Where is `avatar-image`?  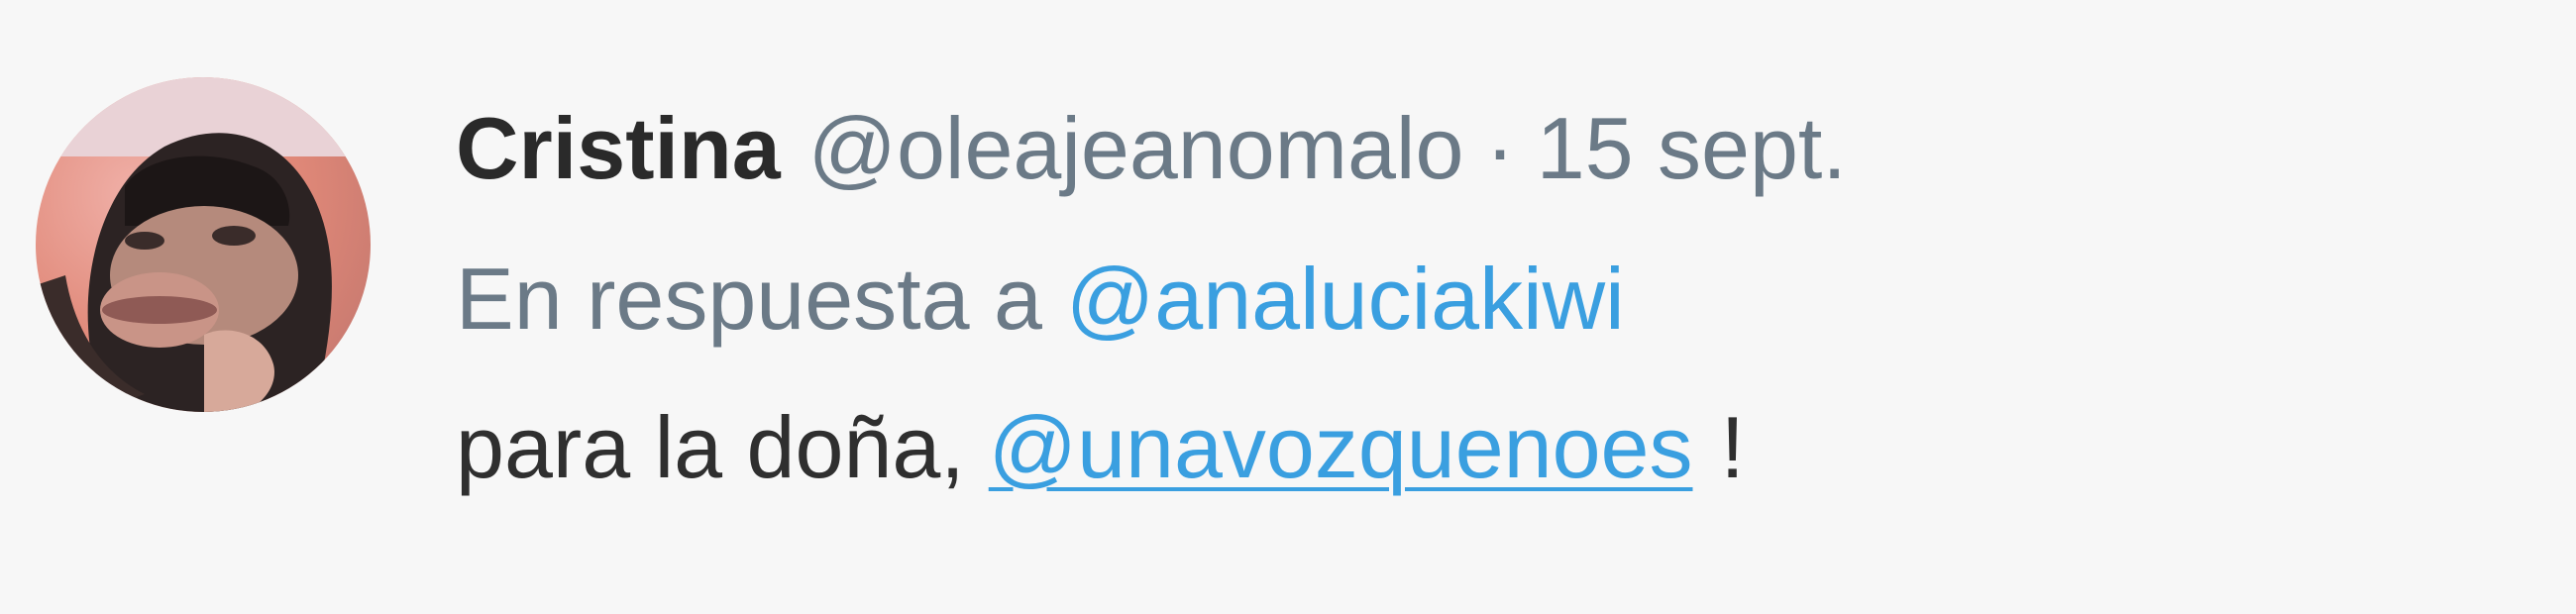
avatar-image is located at coordinates (203, 245).